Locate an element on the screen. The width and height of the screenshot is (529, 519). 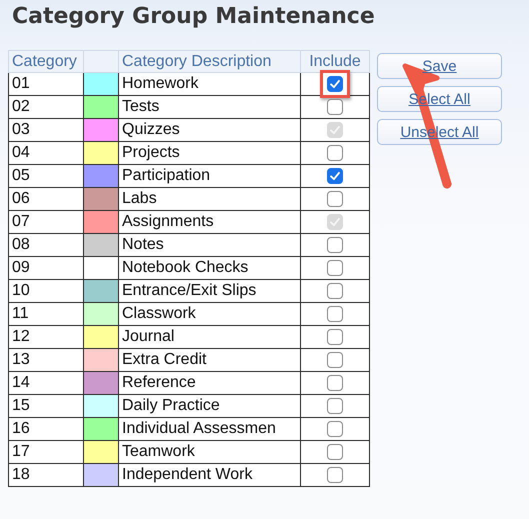
table-cell: Tests is located at coordinates (209, 107).